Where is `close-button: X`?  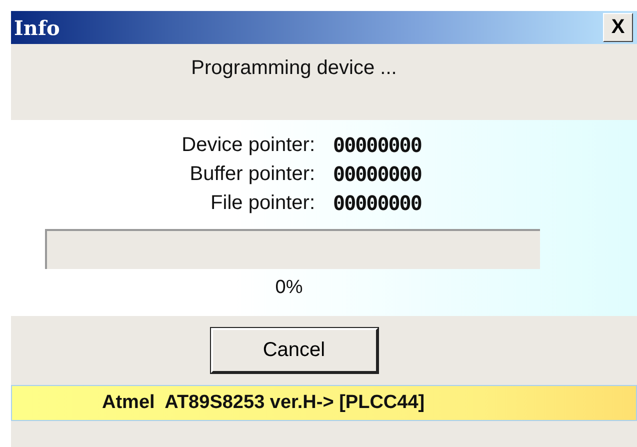 close-button: X is located at coordinates (618, 27).